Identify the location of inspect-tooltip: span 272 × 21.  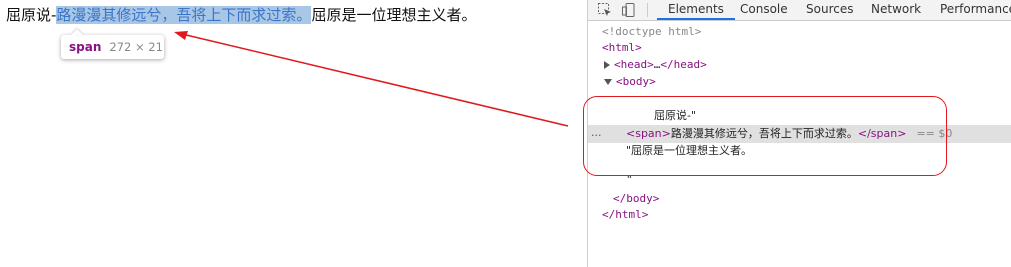
(112, 47).